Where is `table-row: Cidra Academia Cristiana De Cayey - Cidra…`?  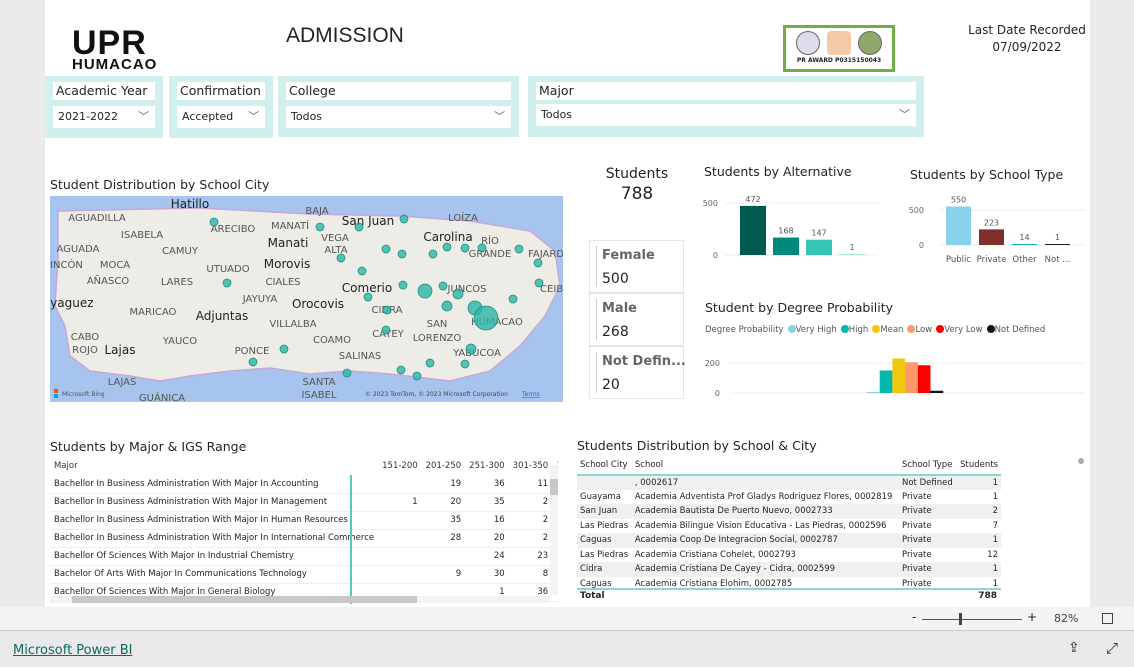
table-row: Cidra Academia Cristiana De Cayey - Cidra… is located at coordinates (789, 569).